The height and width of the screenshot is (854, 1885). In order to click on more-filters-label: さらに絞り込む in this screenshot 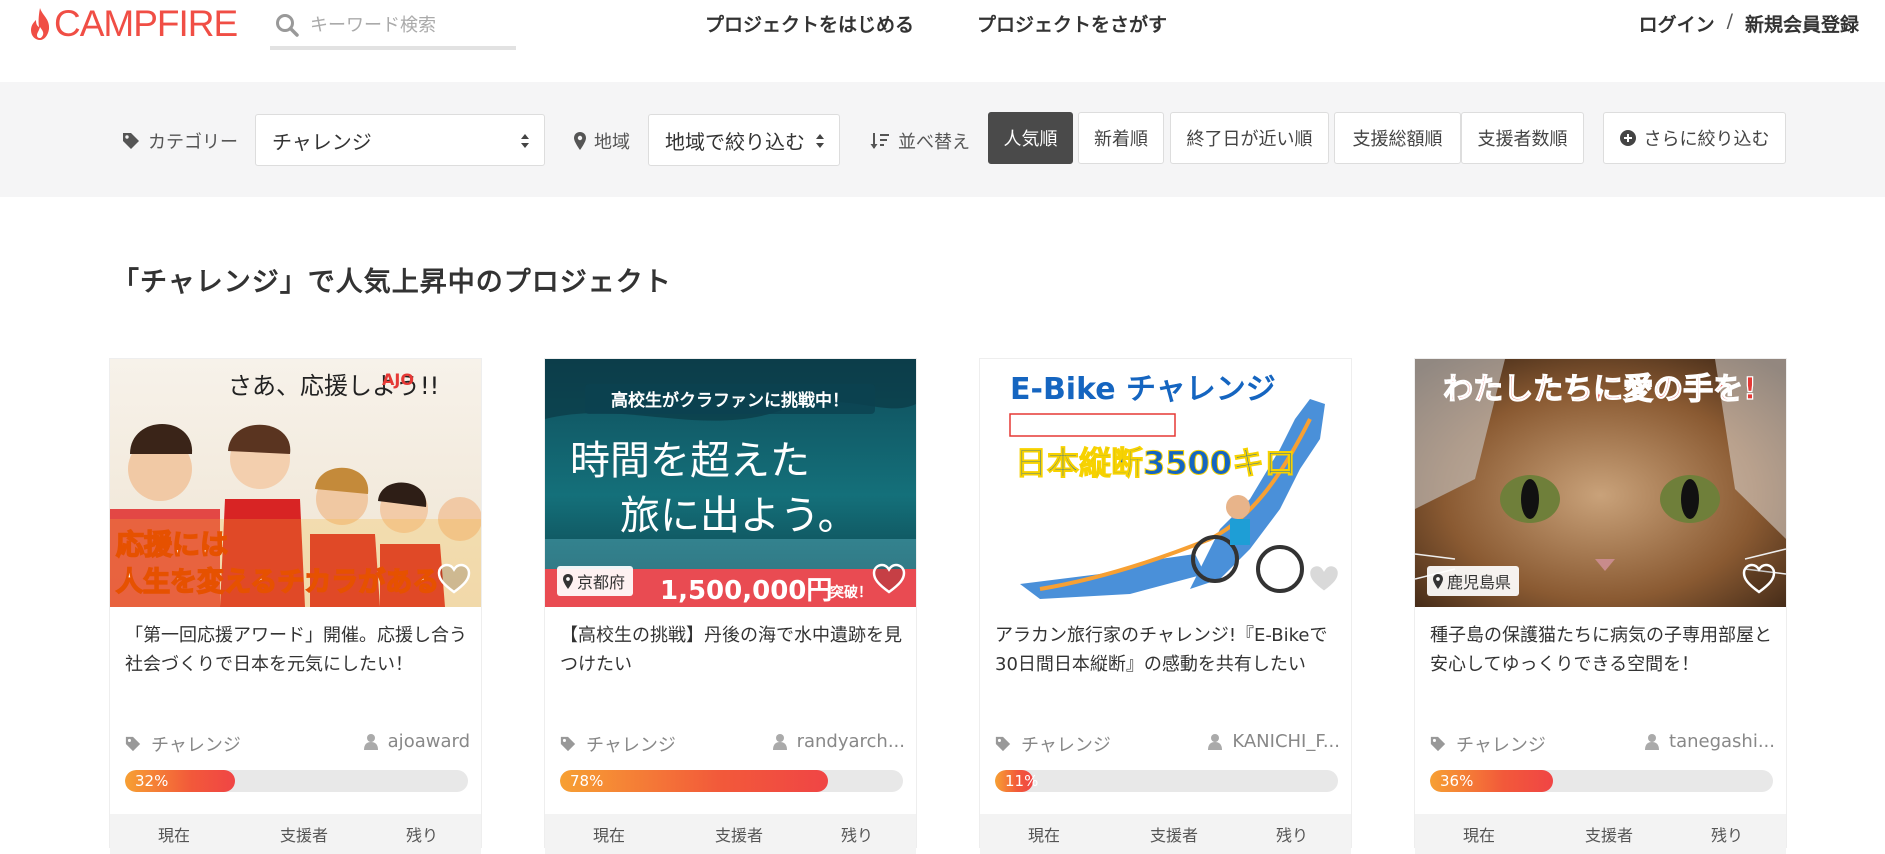, I will do `click(1706, 139)`.